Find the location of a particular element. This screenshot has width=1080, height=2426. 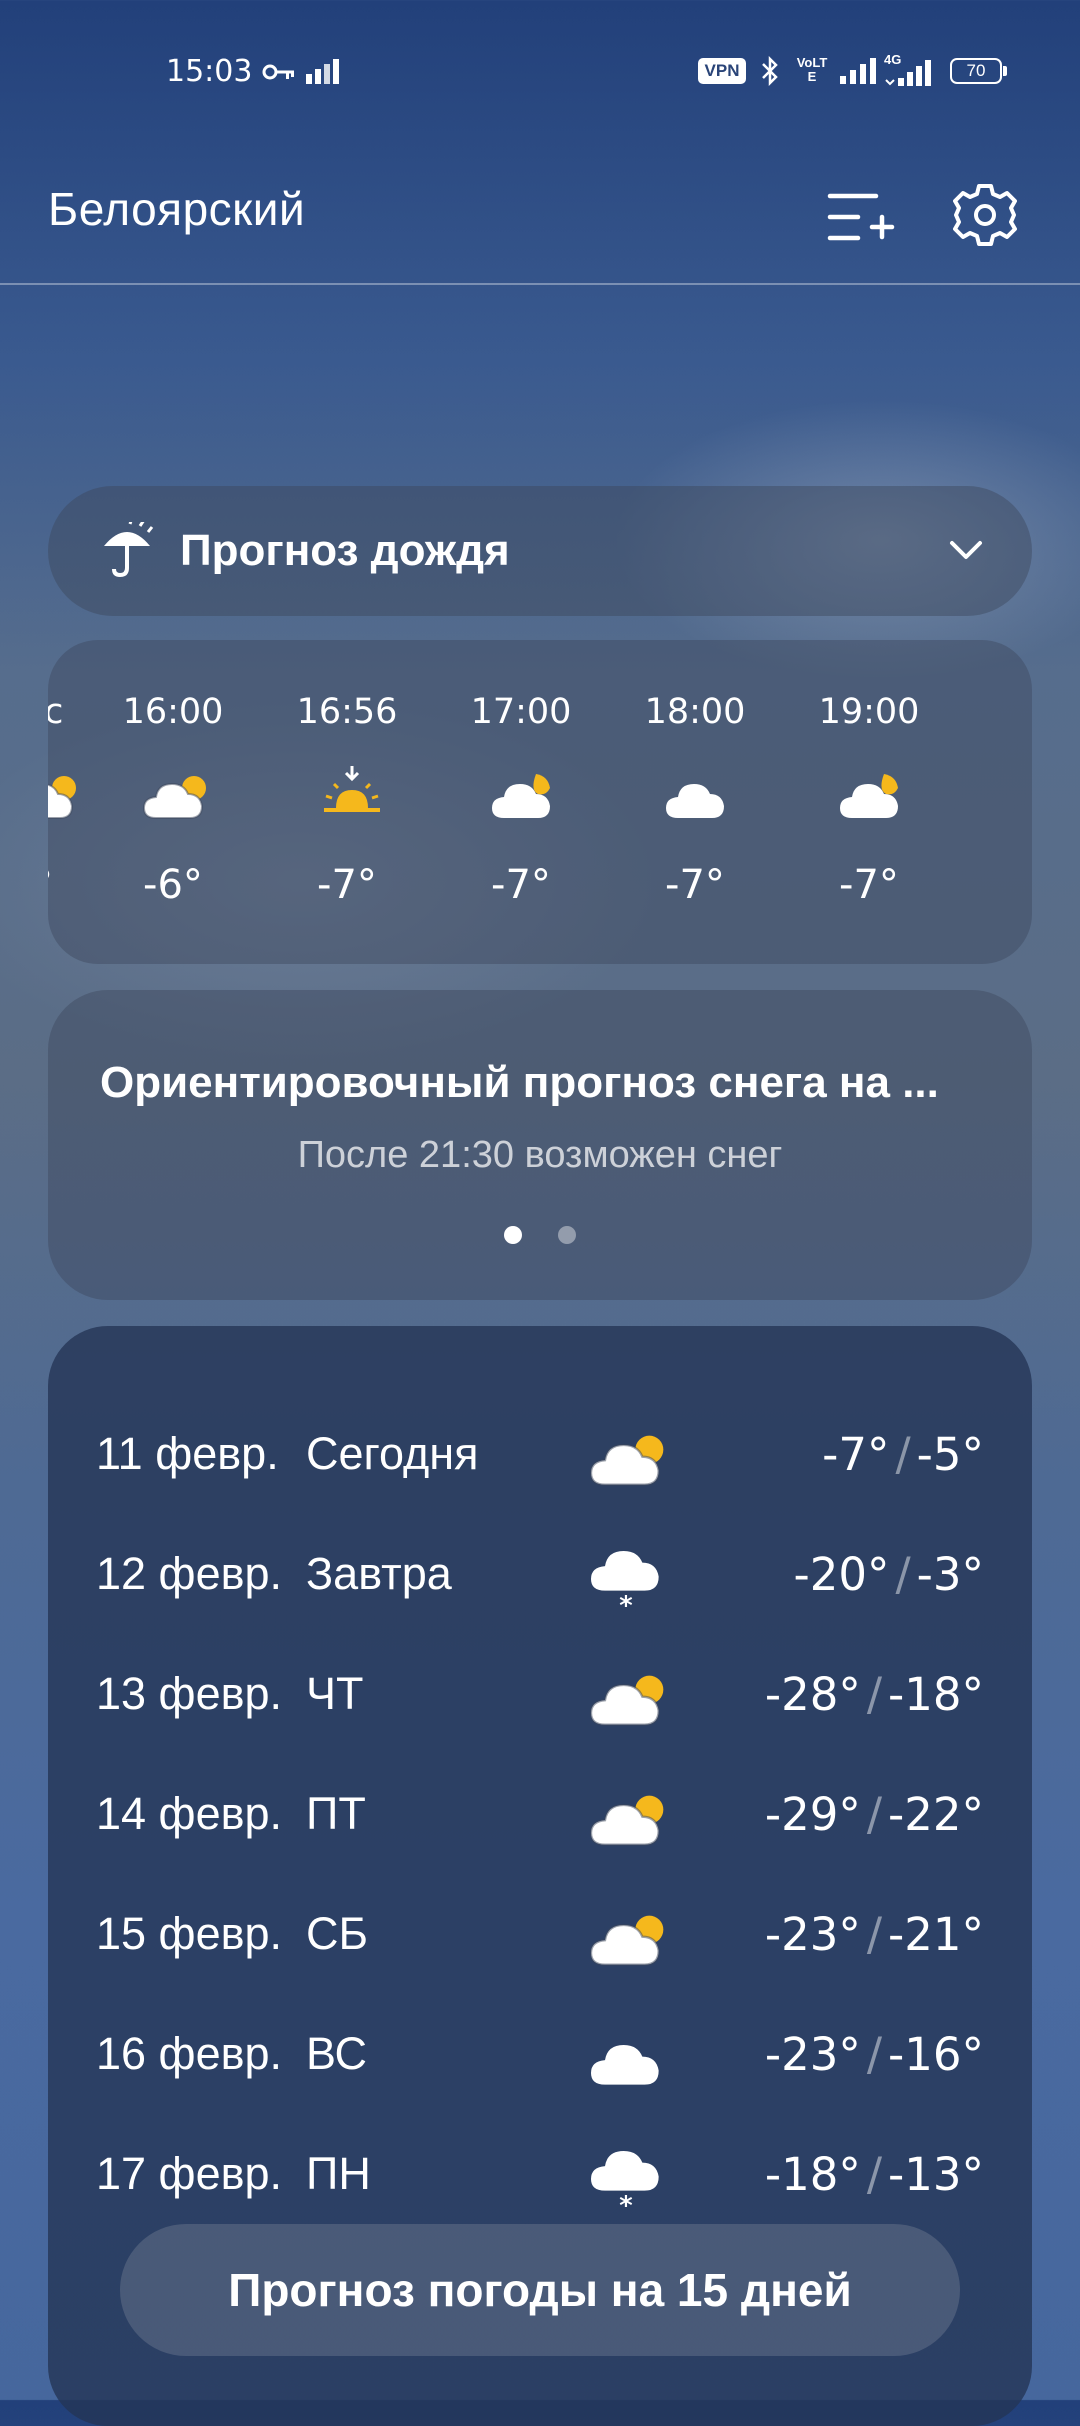

daily-row: 13 февр. ЧТ -28° / -18° is located at coordinates (540, 1696).